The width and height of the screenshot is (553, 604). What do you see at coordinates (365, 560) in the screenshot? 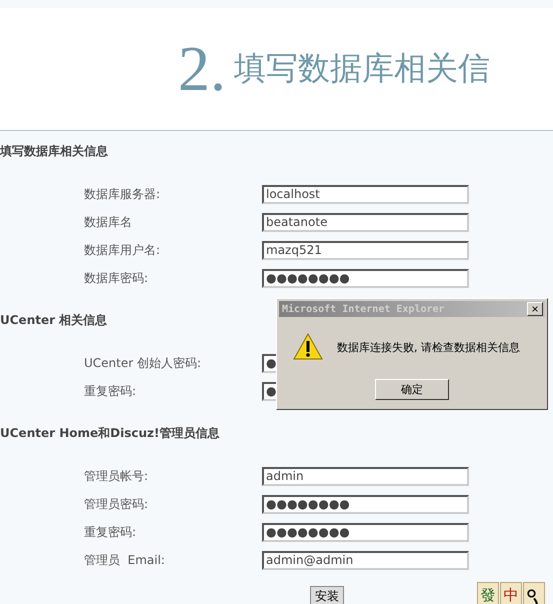
I see `input-field: admin@admin` at bounding box center [365, 560].